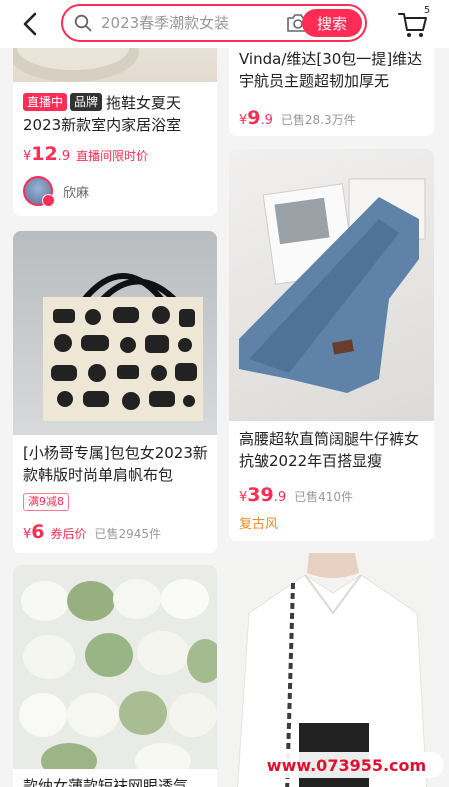 The image size is (449, 787). Describe the element at coordinates (106, 782) in the screenshot. I see `product-title: 款纳女薄款短袜网眼透气` at that location.